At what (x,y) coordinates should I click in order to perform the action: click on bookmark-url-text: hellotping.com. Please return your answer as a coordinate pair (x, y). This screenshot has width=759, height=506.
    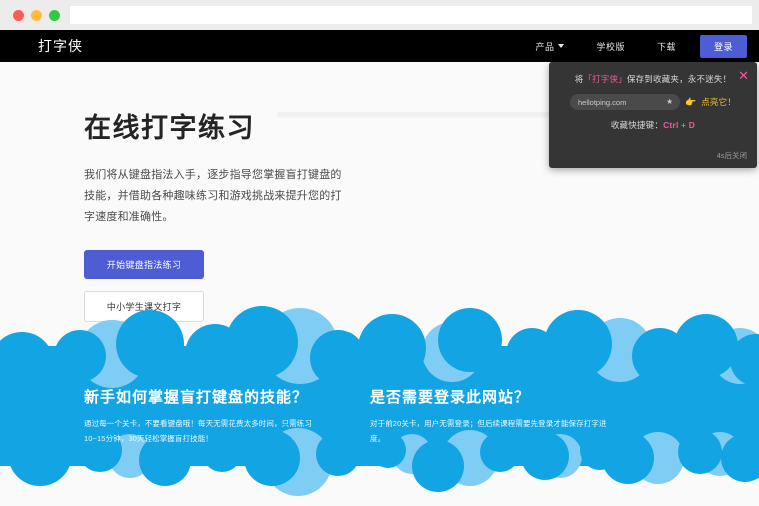
    Looking at the image, I should click on (602, 102).